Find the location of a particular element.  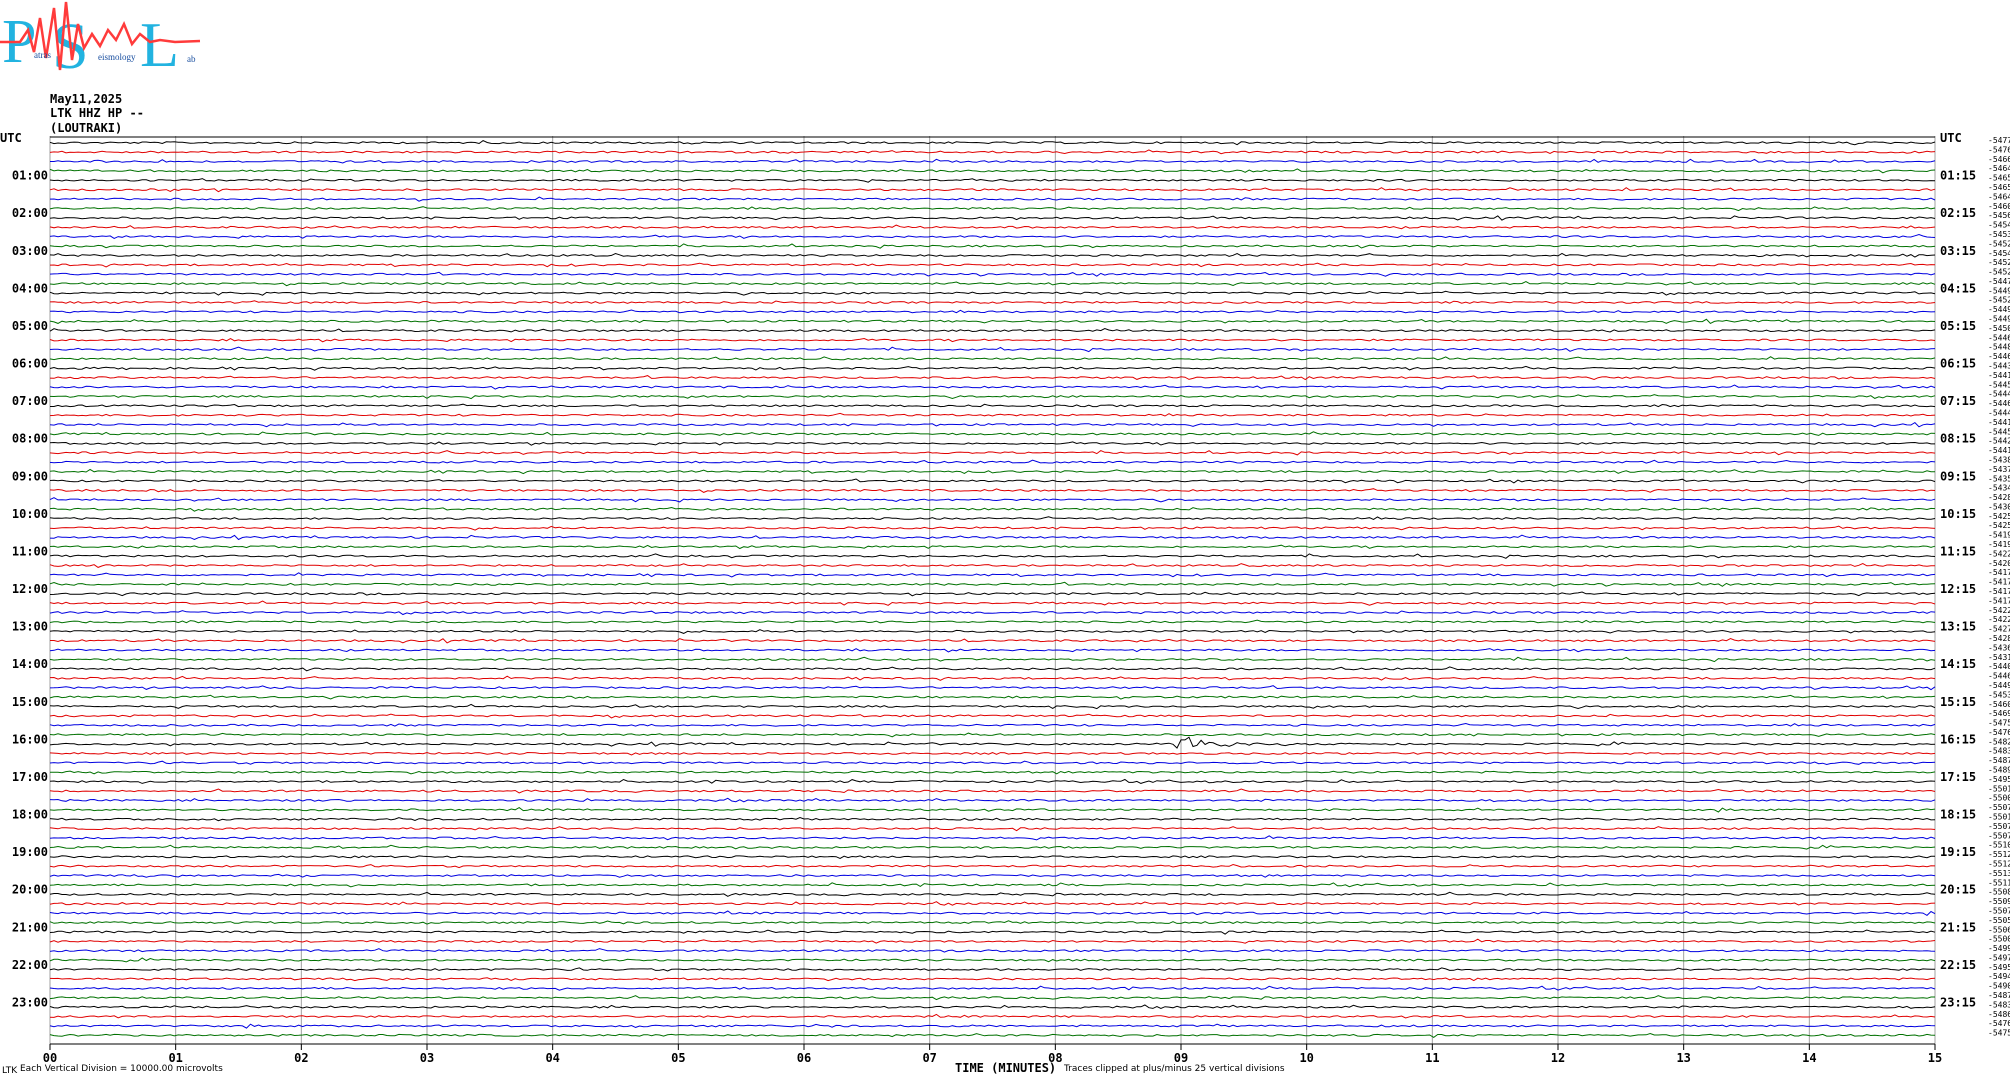

trace-value-label-84: -5506 is located at coordinates (1999, 929).